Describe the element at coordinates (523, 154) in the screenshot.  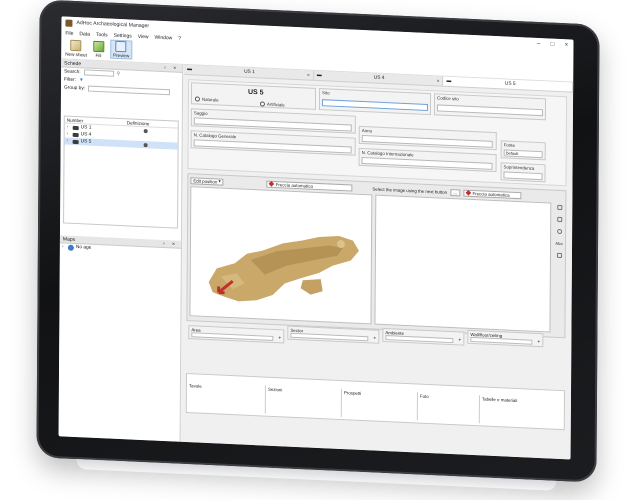
I see `fonte-select: Default` at that location.